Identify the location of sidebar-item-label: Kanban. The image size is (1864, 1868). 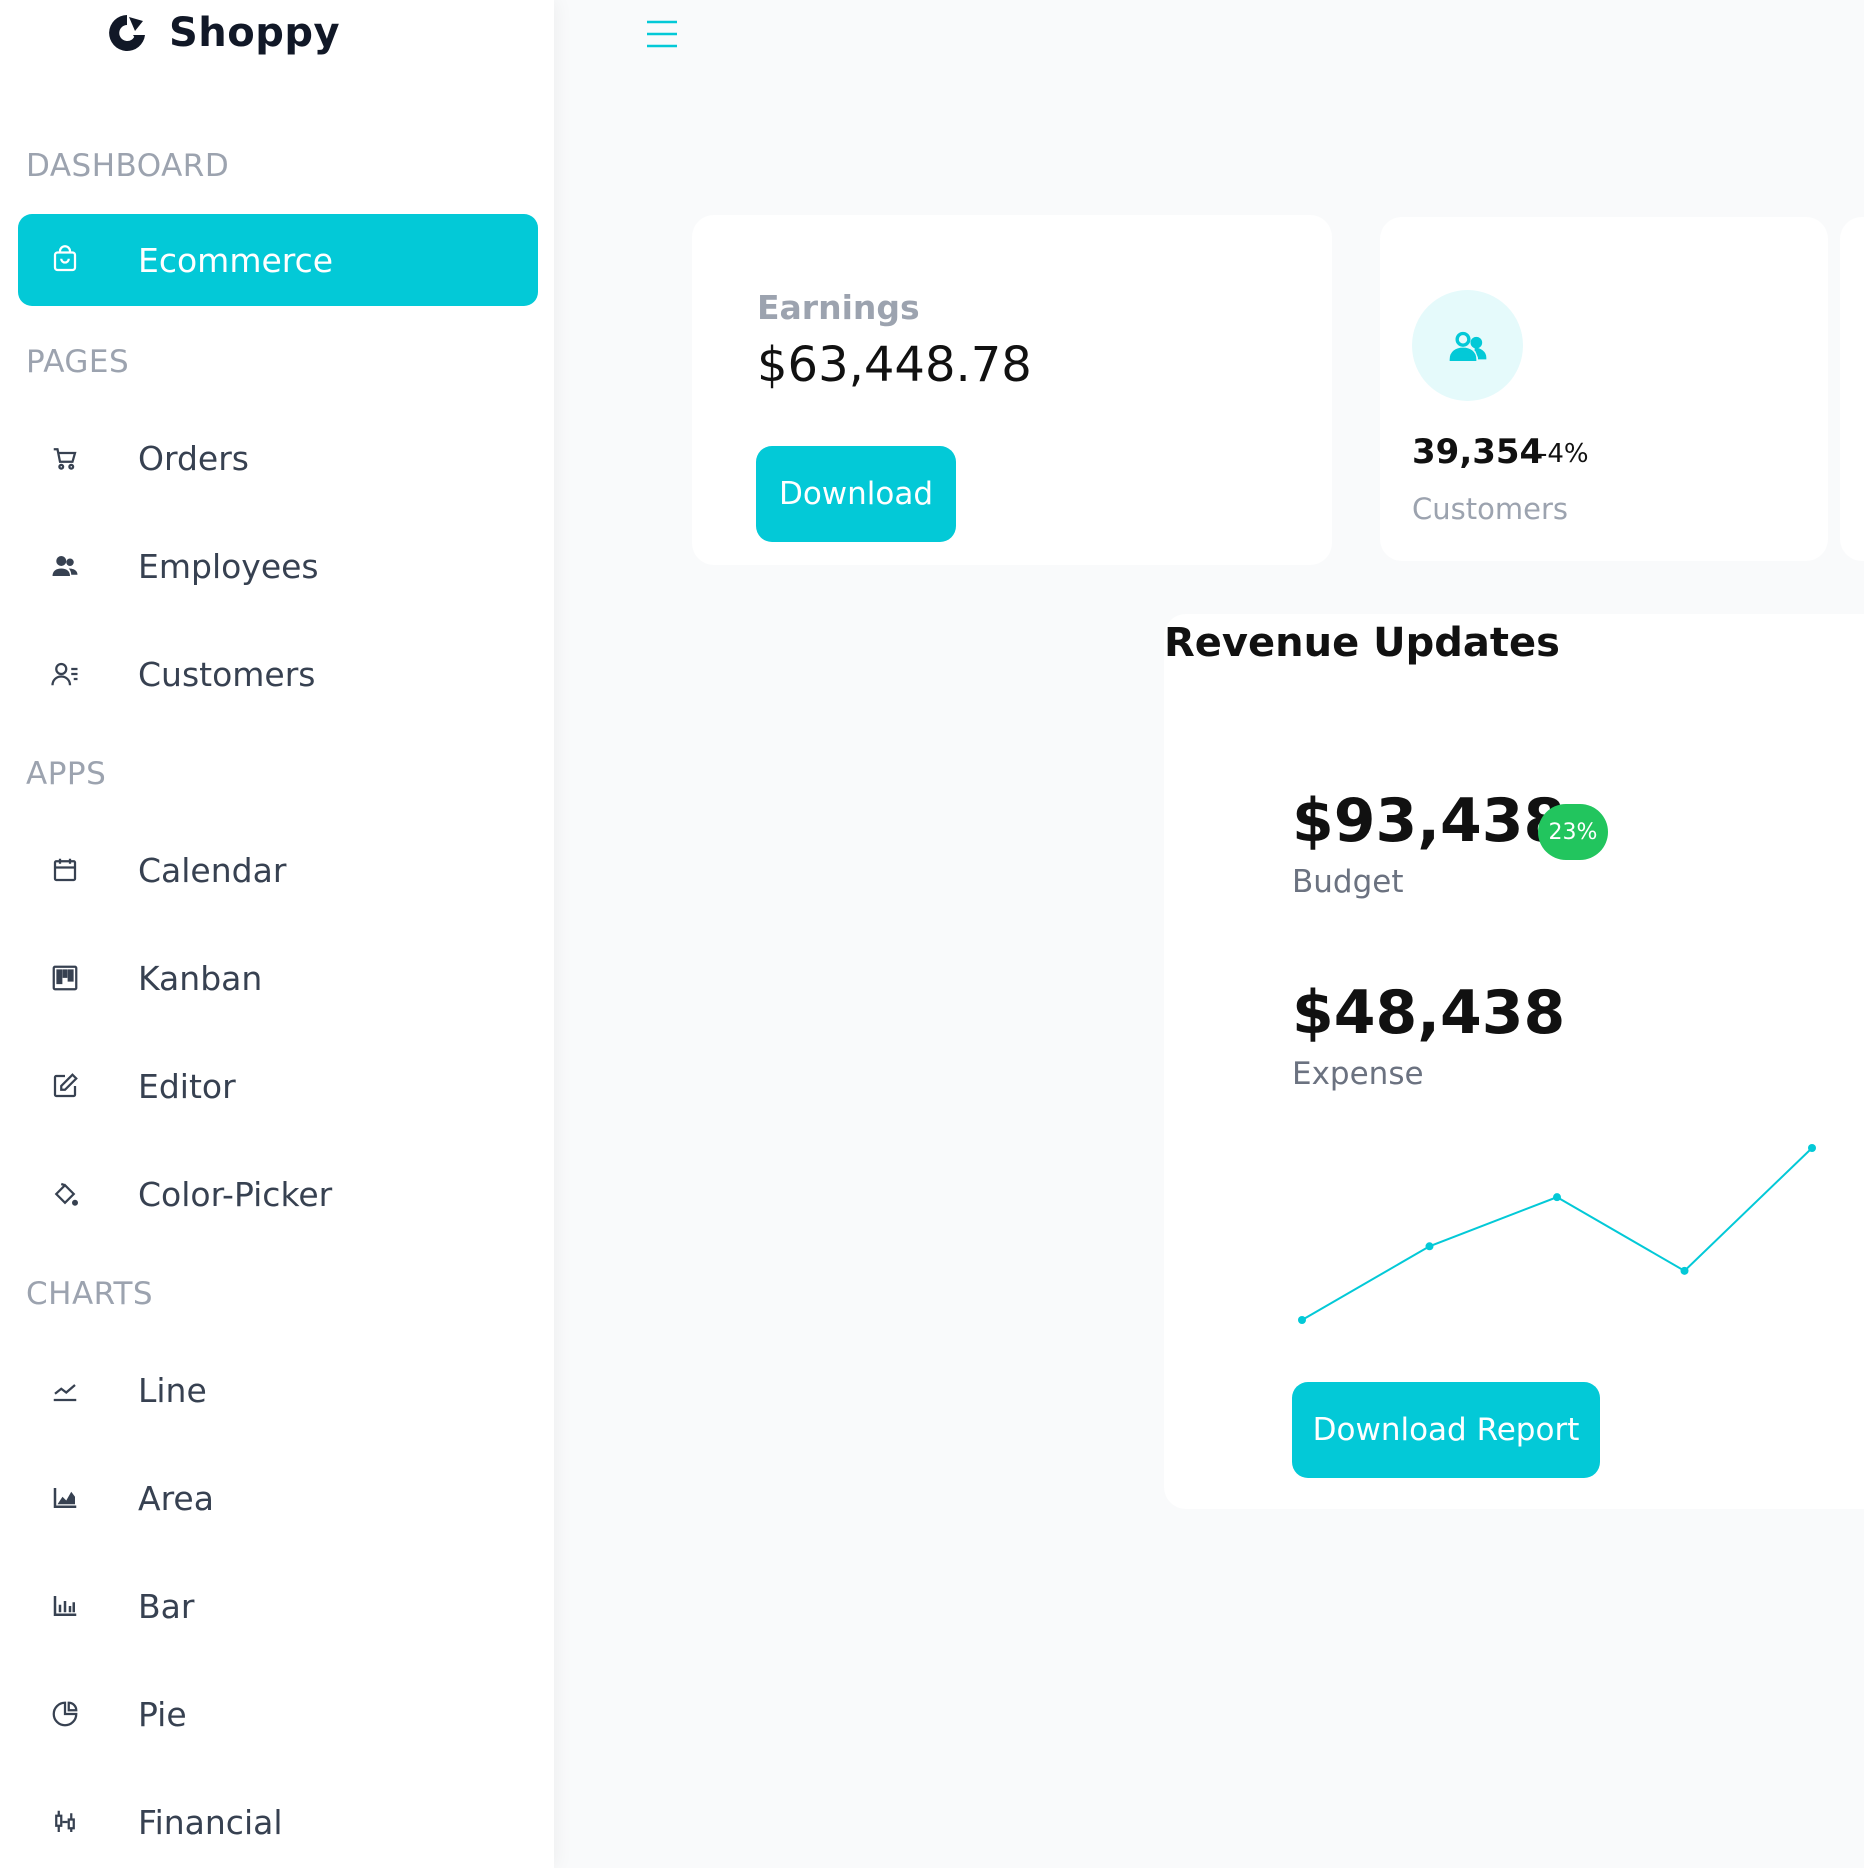
(200, 978).